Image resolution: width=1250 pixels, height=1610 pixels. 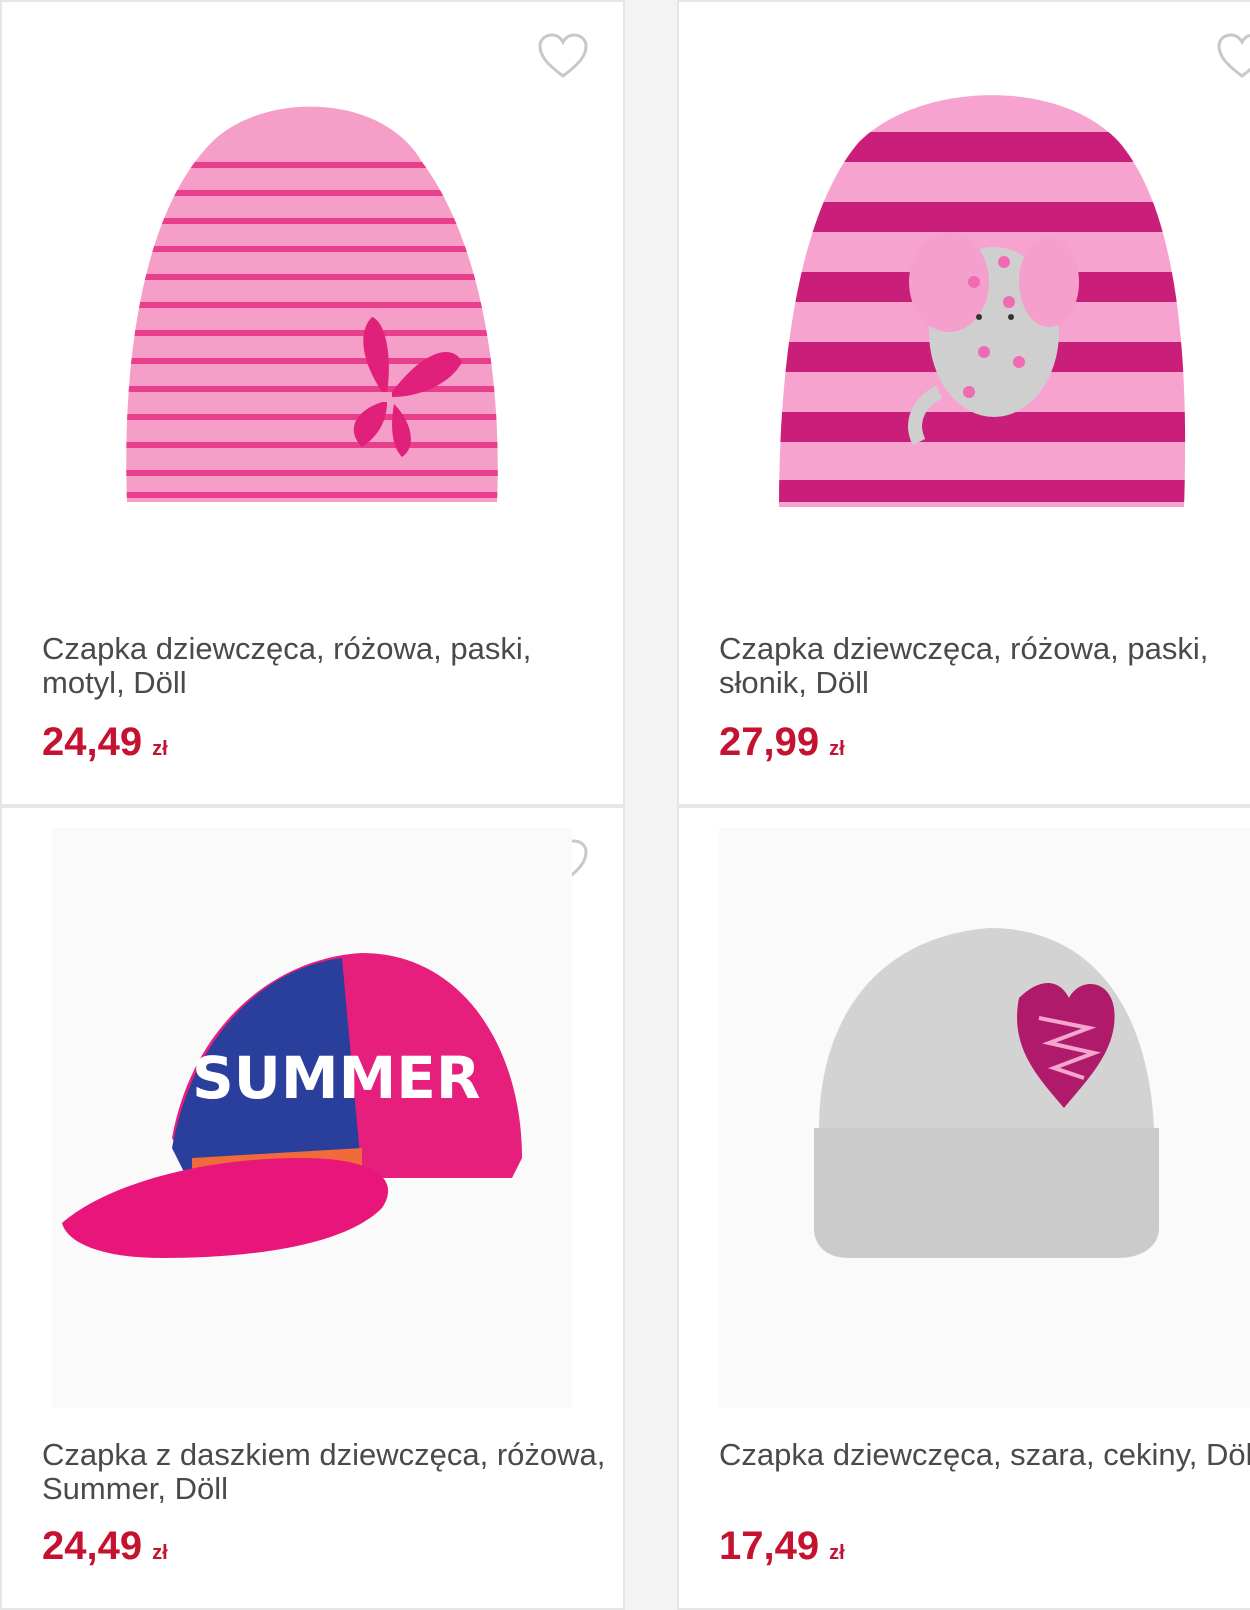 I want to click on cap-print-text: SUMMER, so click(x=336, y=1078).